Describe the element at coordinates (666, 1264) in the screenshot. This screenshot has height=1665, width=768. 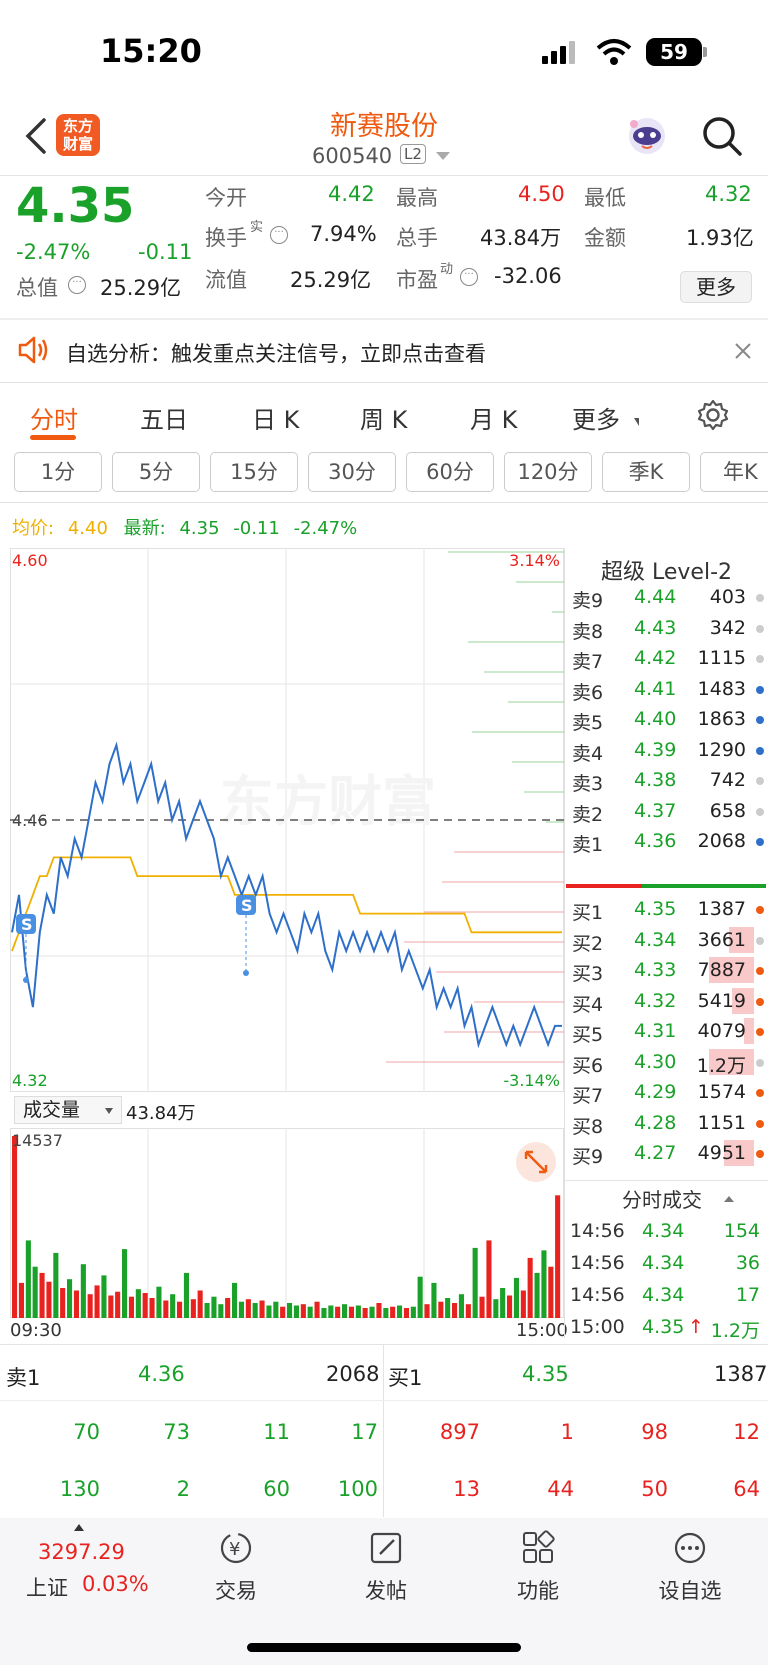
I see `tick-row: 14:56 4.34 36` at that location.